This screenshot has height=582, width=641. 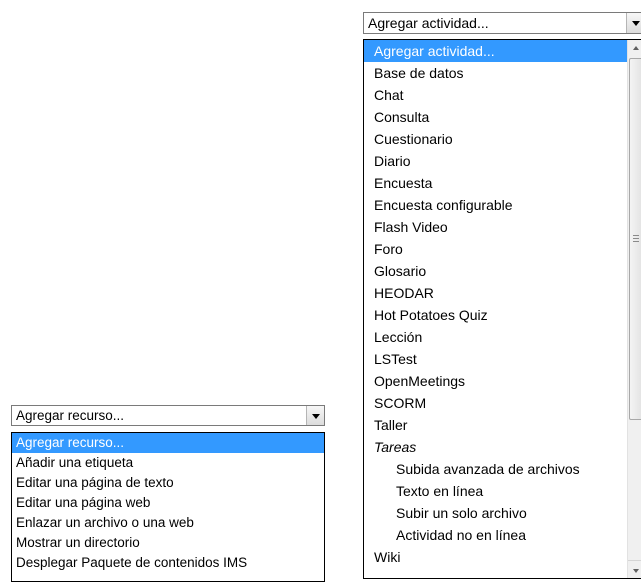 I want to click on resource-option: Mostrar un directorio, so click(x=168, y=543).